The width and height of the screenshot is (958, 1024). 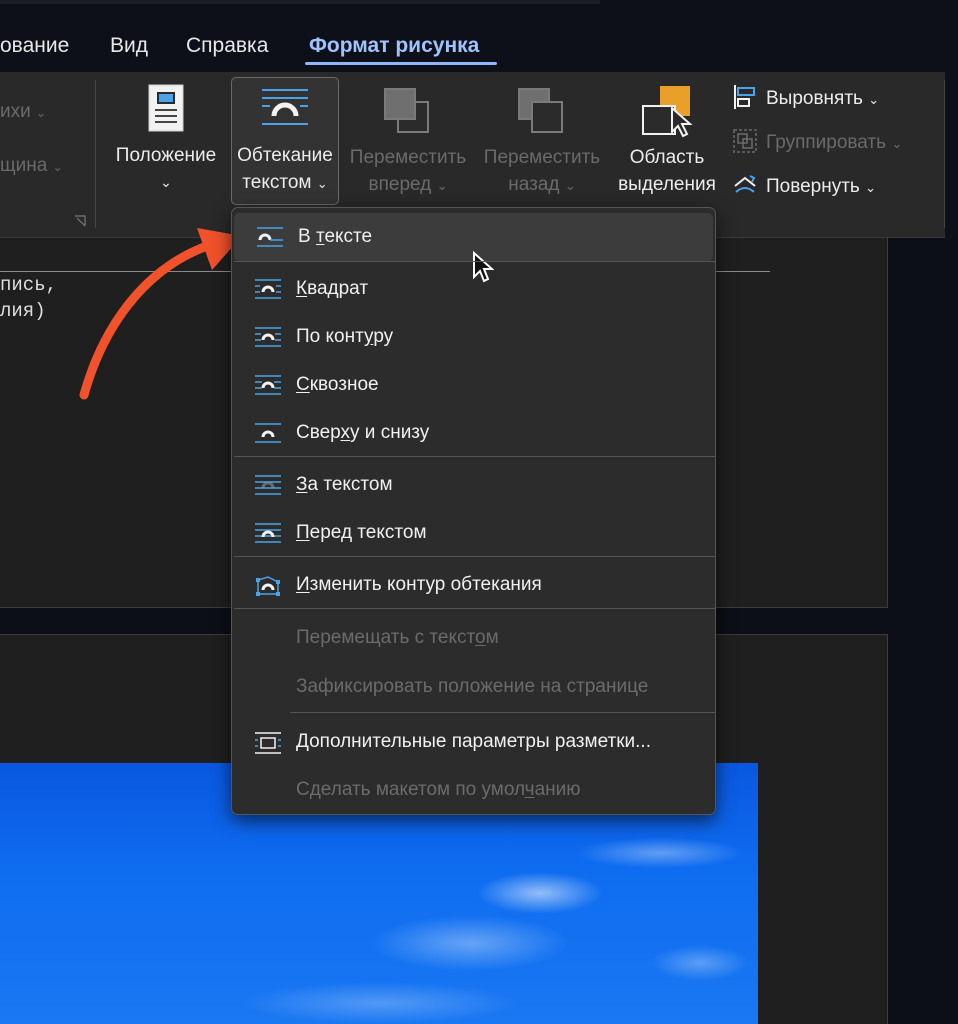 I want to click on active-tab-indicator, so click(x=401, y=63).